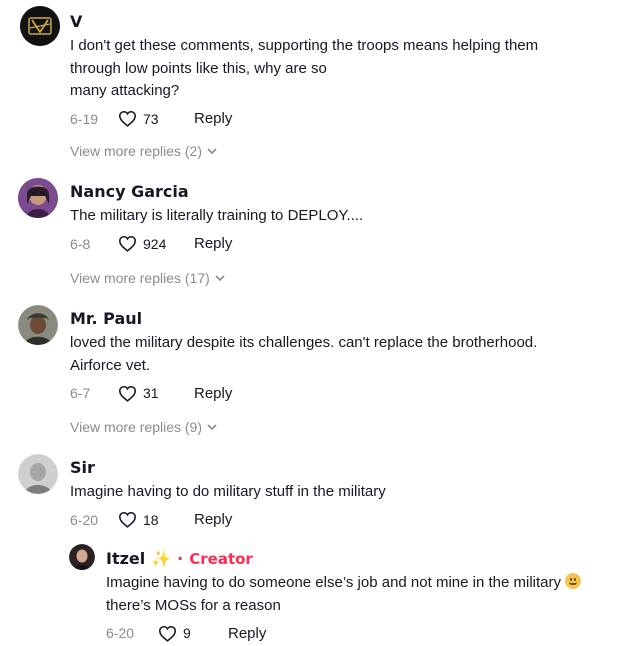 Image resolution: width=626 pixels, height=646 pixels. I want to click on view-more-label: View more replies (9), so click(136, 427).